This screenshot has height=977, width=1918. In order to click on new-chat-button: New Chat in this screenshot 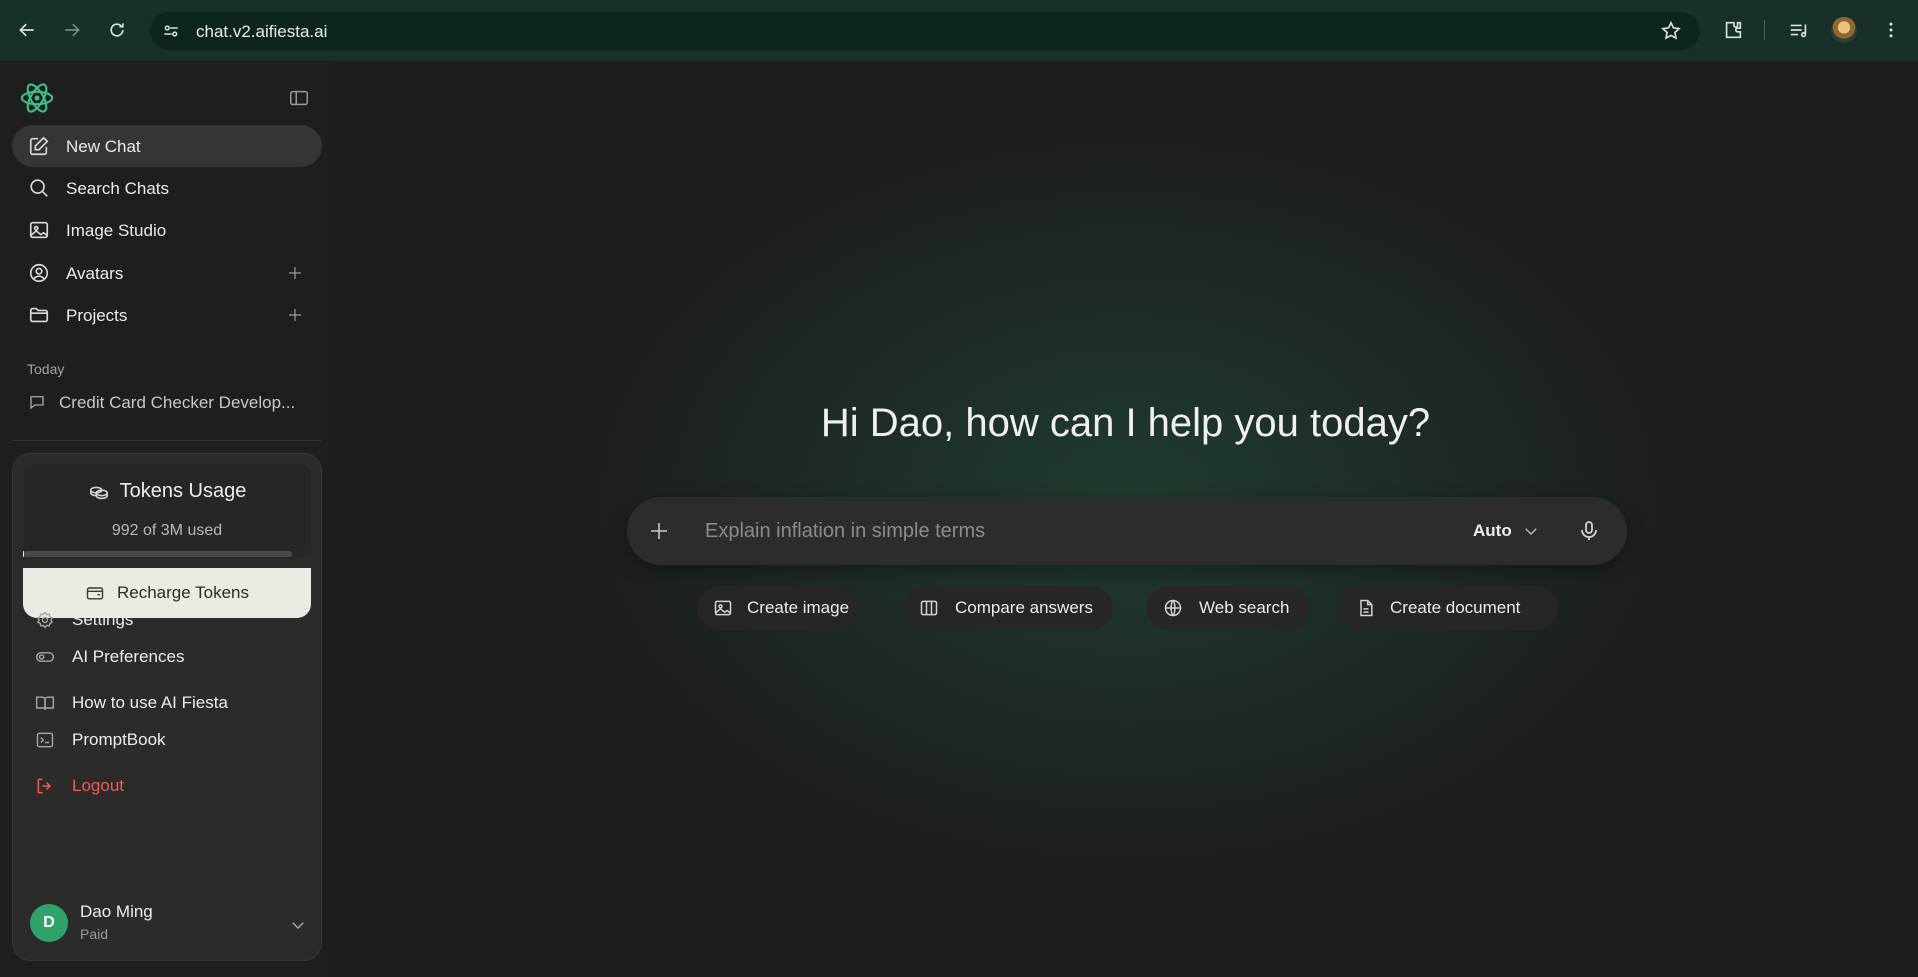, I will do `click(167, 146)`.